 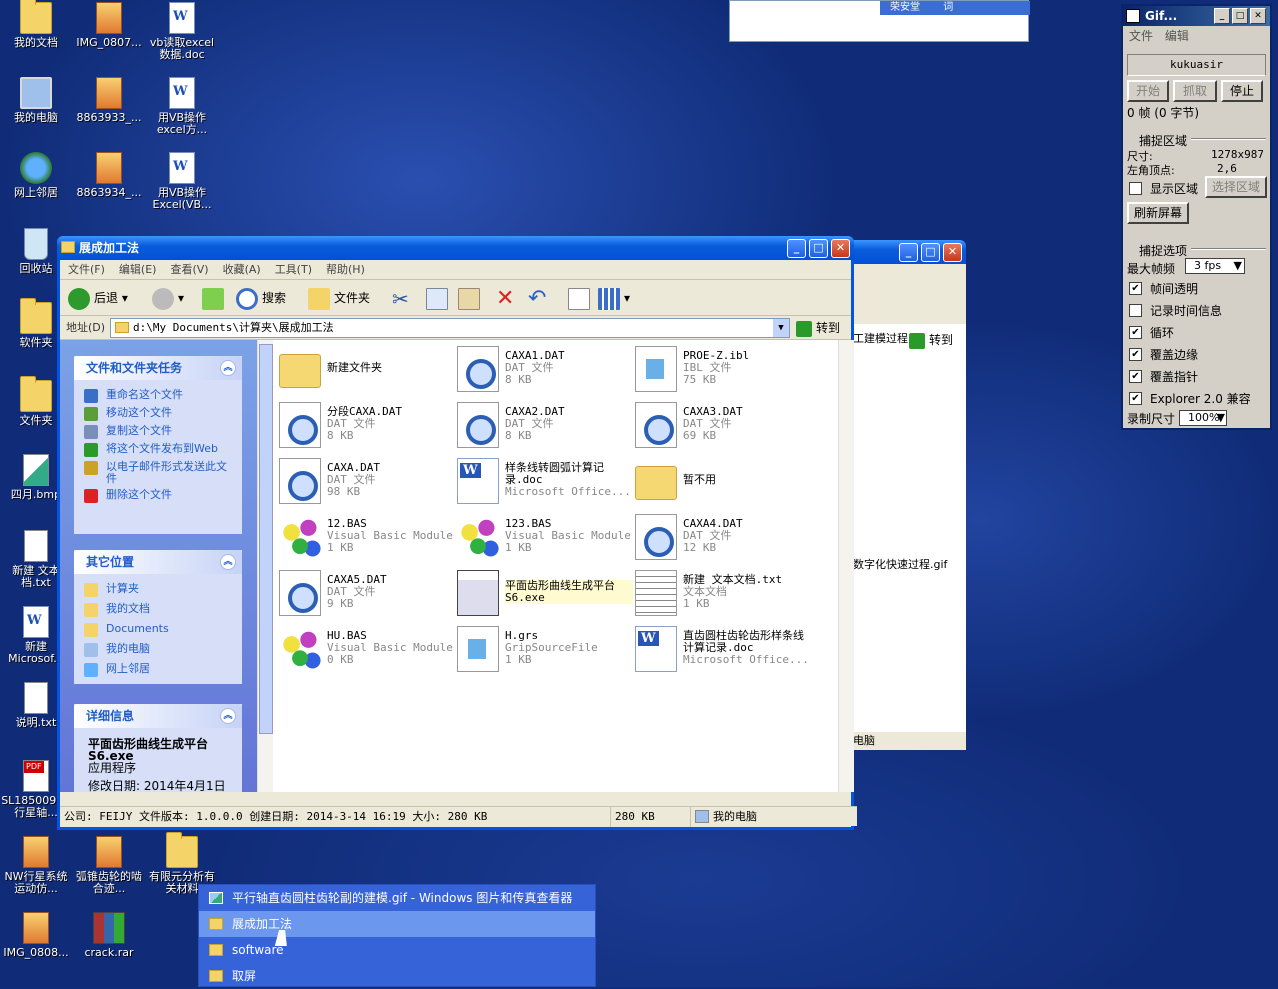 I want to click on file-item: 12.BAS Visual Basic Module 1 KB, so click(x=367, y=542).